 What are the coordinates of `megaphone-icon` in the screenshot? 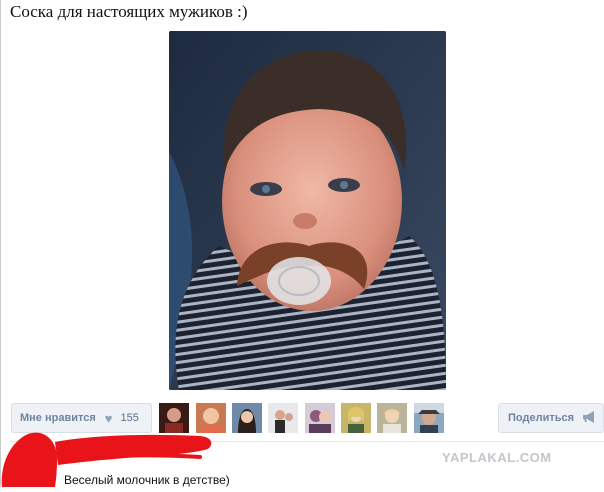 It's located at (589, 418).